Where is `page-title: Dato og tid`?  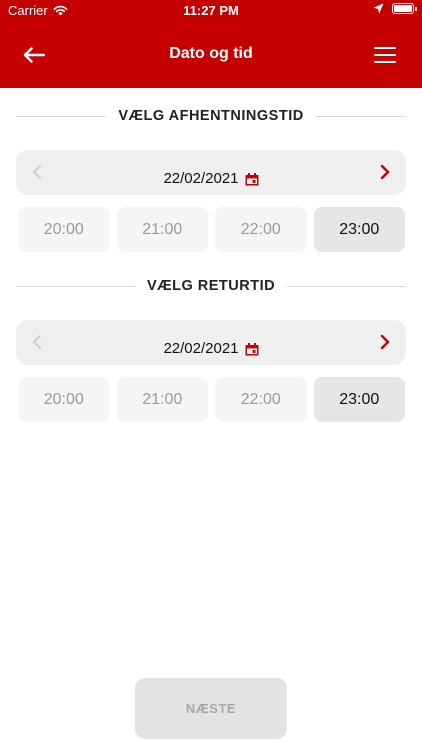
page-title: Dato og tid is located at coordinates (211, 53).